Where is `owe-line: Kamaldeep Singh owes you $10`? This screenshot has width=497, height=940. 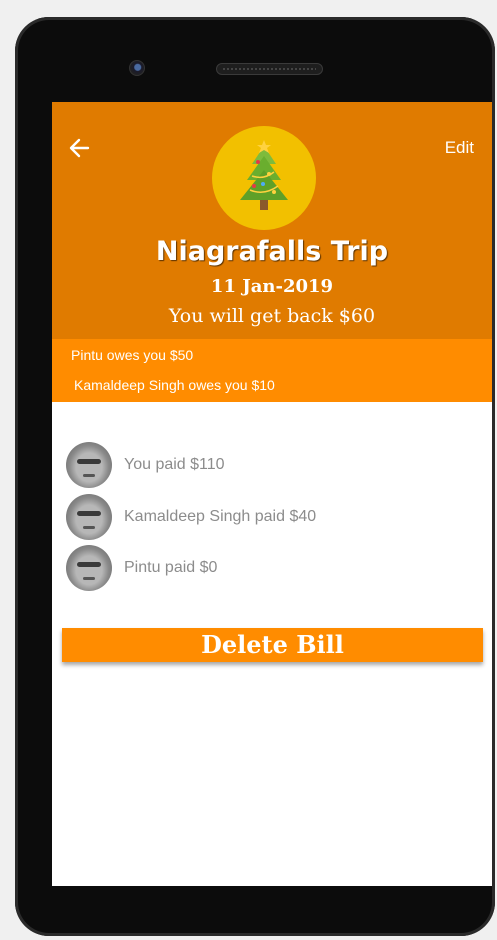 owe-line: Kamaldeep Singh owes you $10 is located at coordinates (174, 385).